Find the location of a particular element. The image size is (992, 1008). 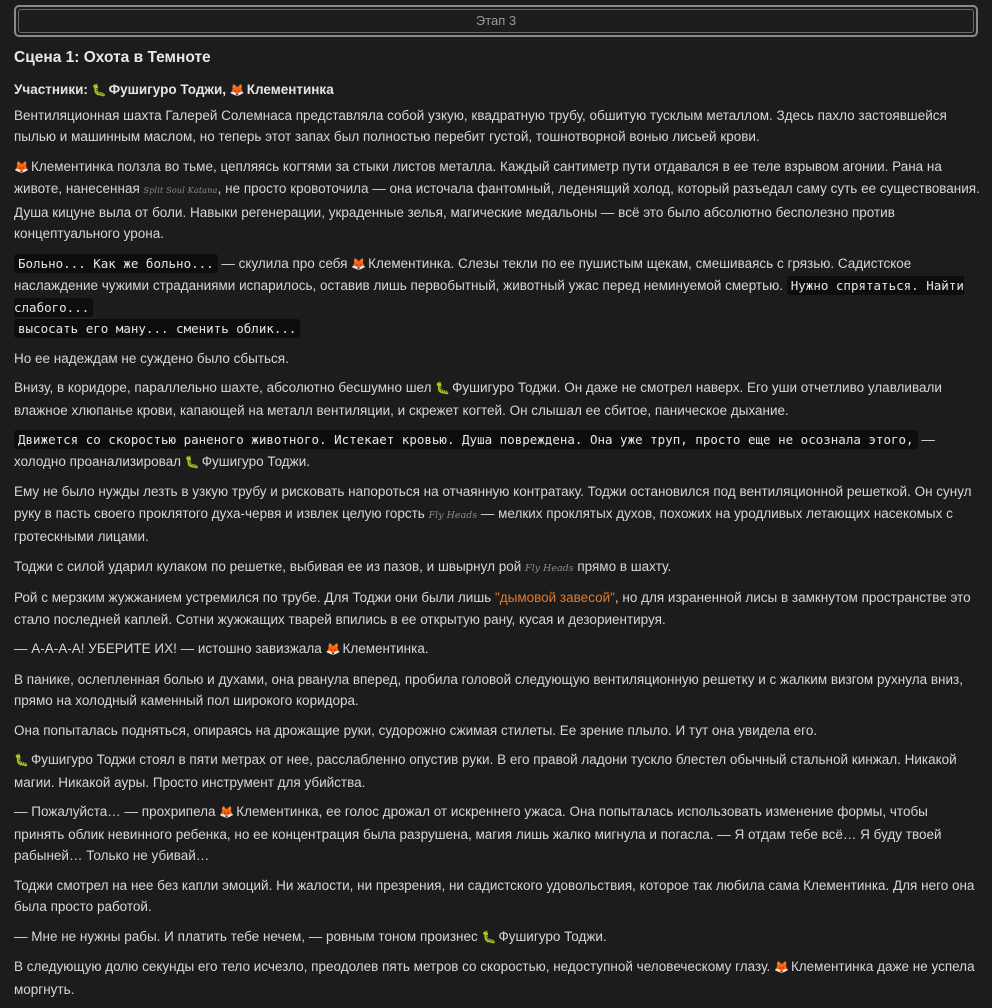

text-span: — Пожалуйста… — прохрипела is located at coordinates (117, 811).